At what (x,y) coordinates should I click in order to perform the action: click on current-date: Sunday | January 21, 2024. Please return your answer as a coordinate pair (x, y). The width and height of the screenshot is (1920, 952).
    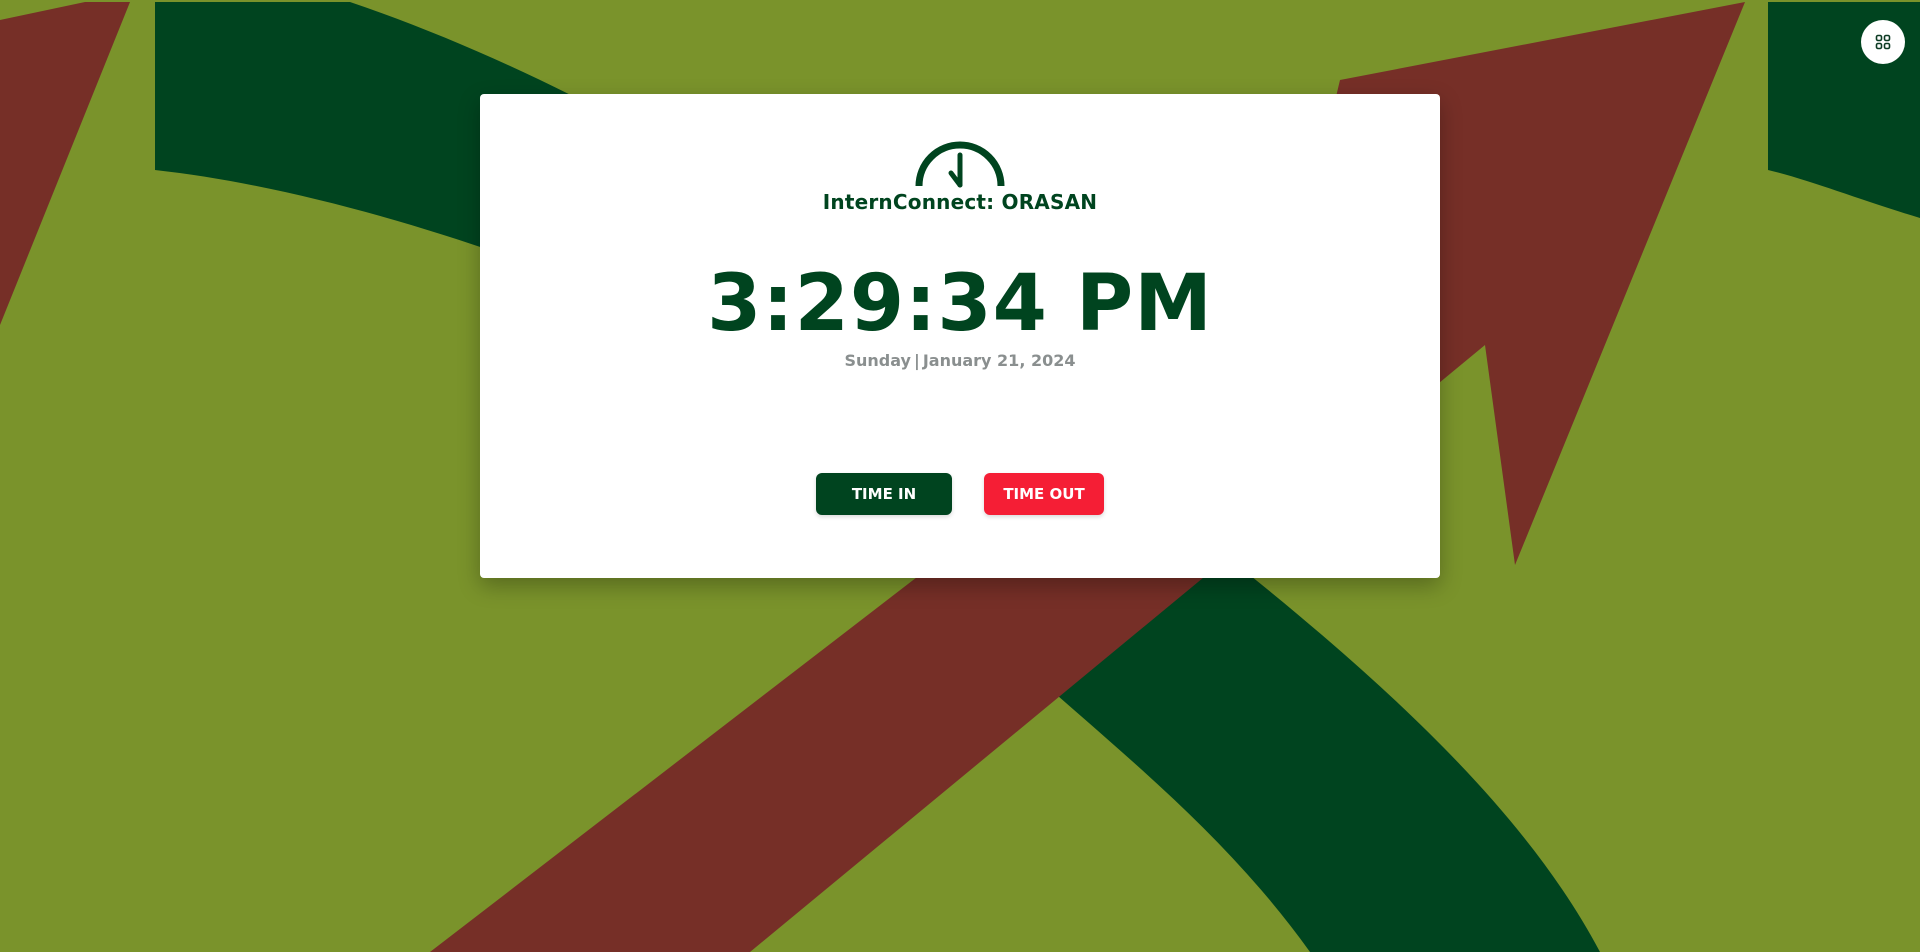
    Looking at the image, I should click on (960, 361).